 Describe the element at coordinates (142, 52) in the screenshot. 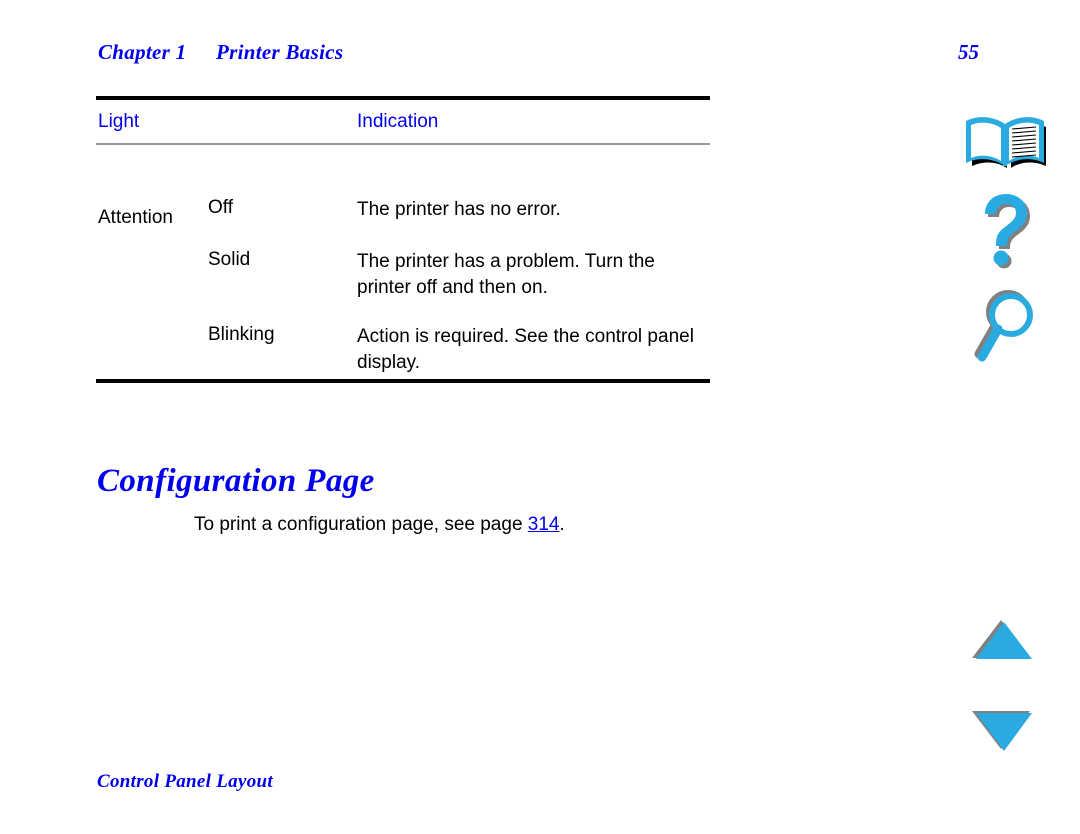

I see `chapter-label: Chapter 1` at that location.